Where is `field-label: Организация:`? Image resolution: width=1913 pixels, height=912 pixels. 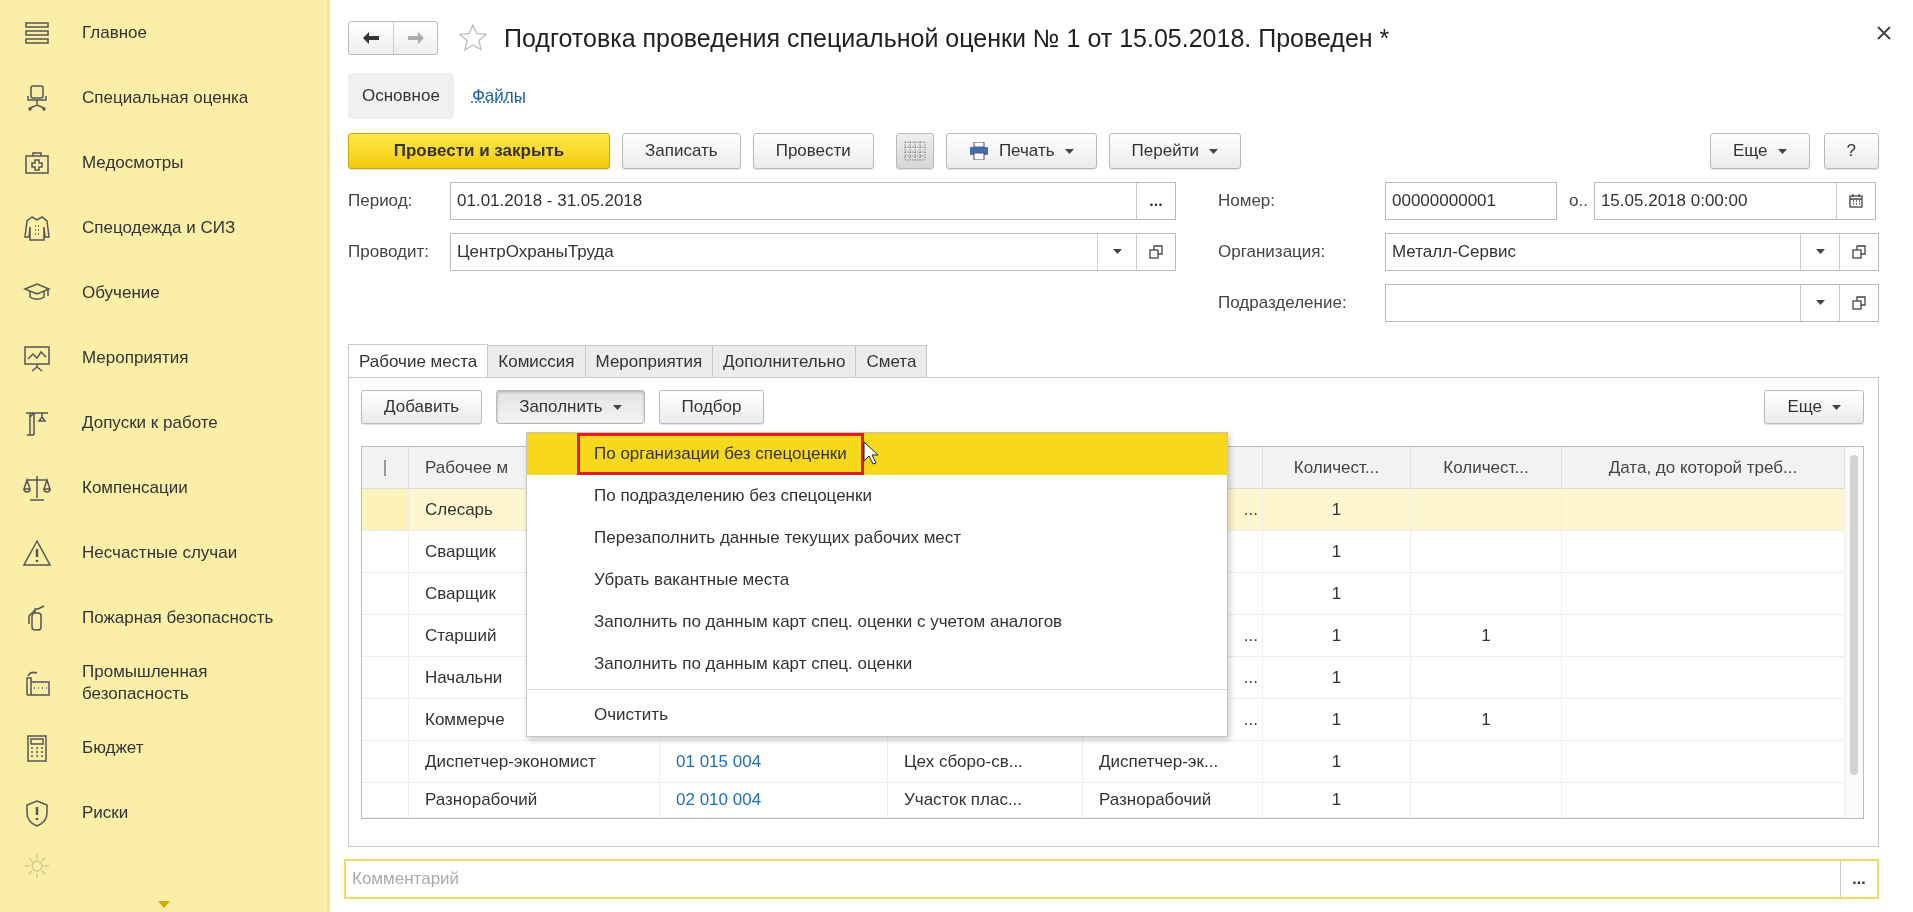
field-label: Организация: is located at coordinates (1272, 251).